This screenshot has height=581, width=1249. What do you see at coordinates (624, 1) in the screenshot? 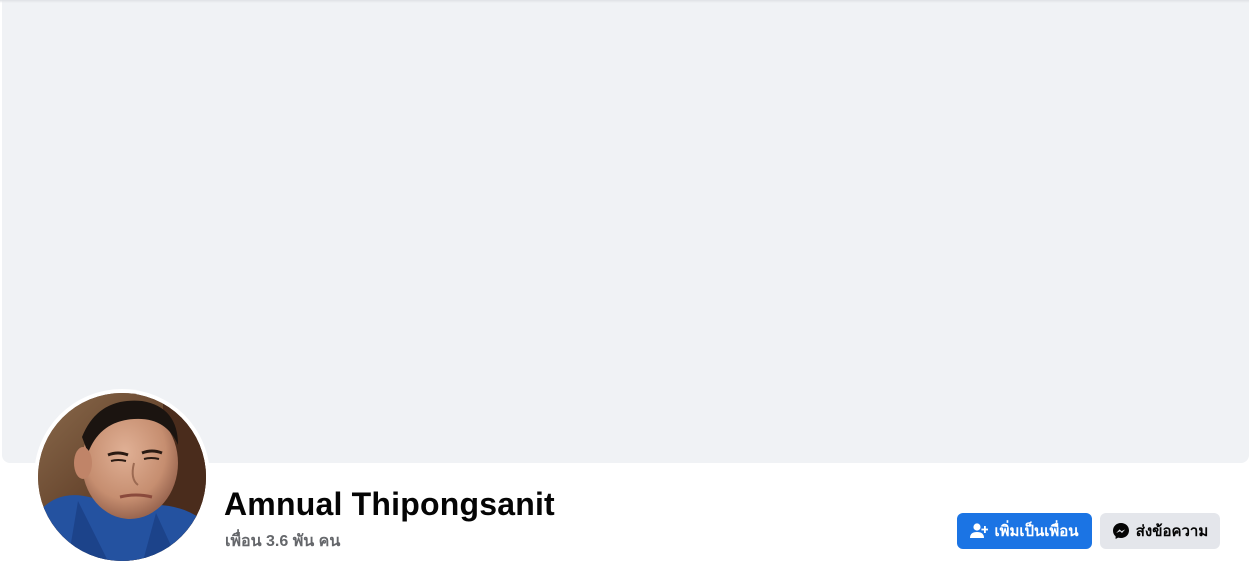
I see `header-shadow` at bounding box center [624, 1].